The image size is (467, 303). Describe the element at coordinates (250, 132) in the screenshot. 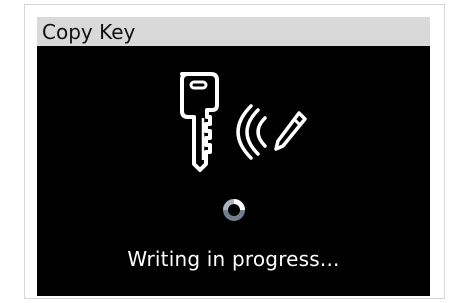

I see `signal-waves-icon` at that location.